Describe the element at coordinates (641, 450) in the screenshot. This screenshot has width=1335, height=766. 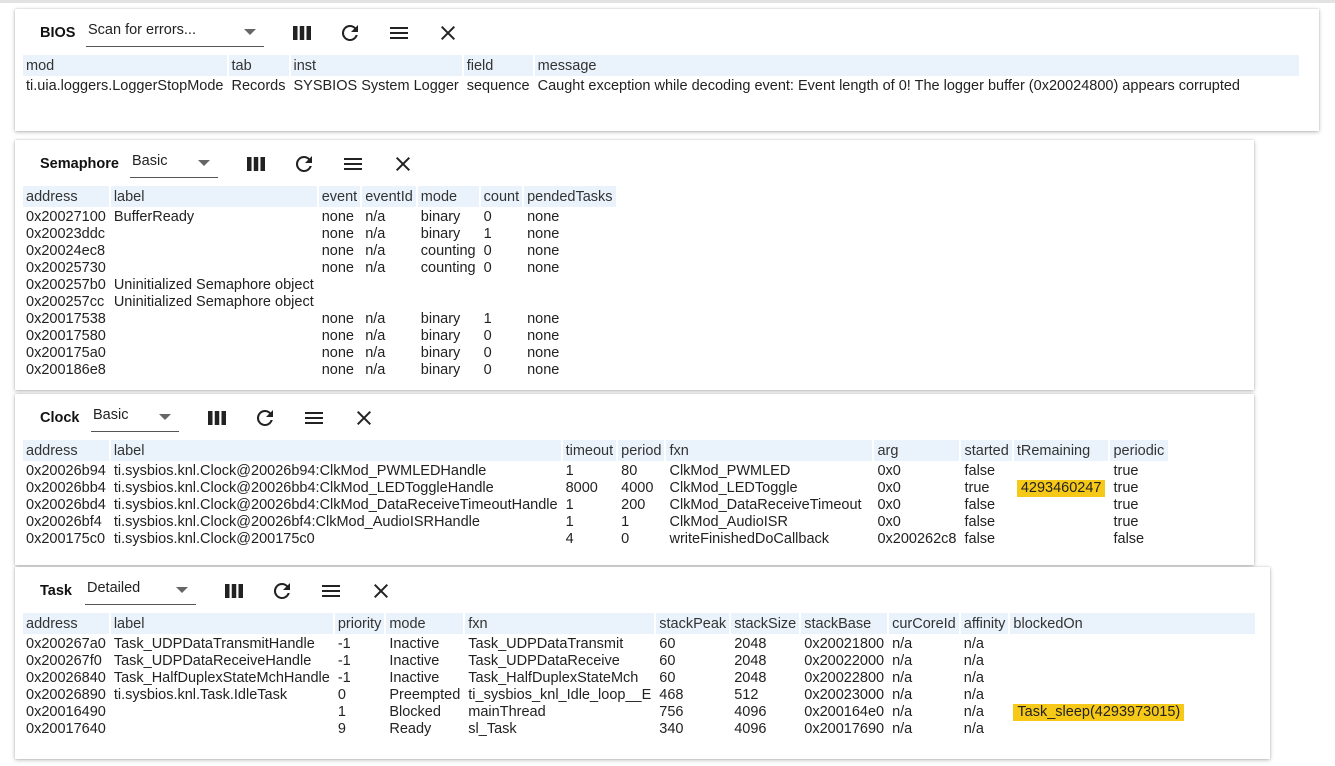
I see `column-header-period: period` at that location.